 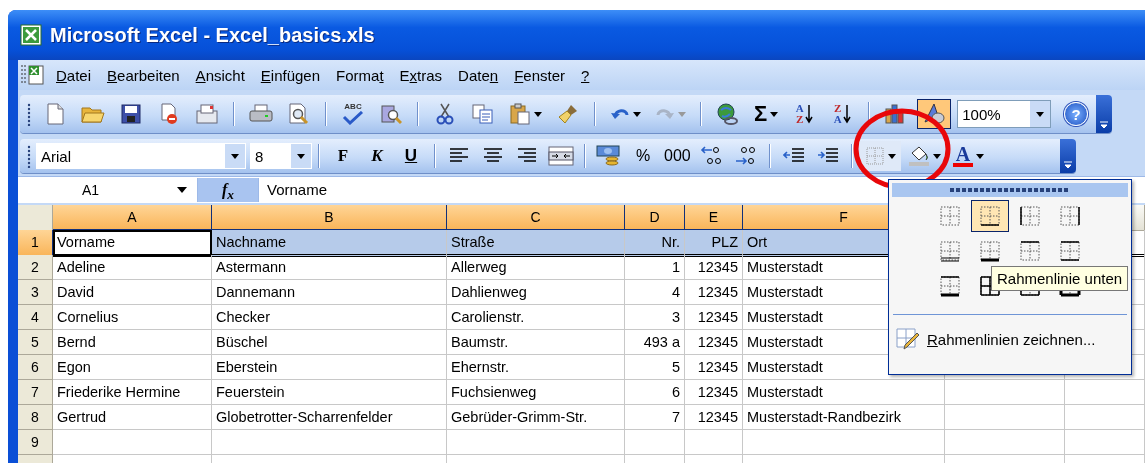 I want to click on percent-button: %, so click(x=643, y=156).